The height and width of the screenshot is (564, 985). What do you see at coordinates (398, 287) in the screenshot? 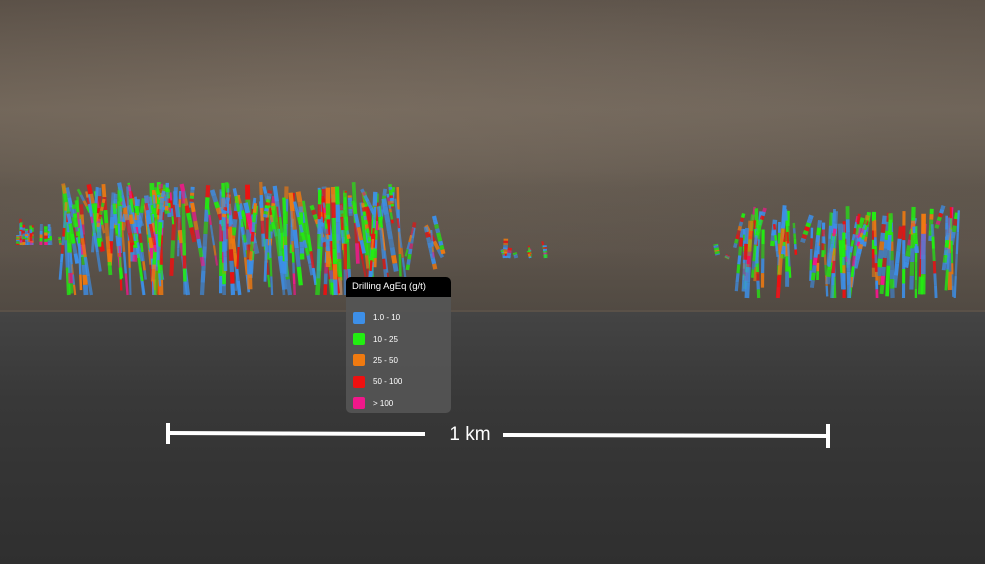
I see `legend-title: Drilling AgEq (g/t)` at bounding box center [398, 287].